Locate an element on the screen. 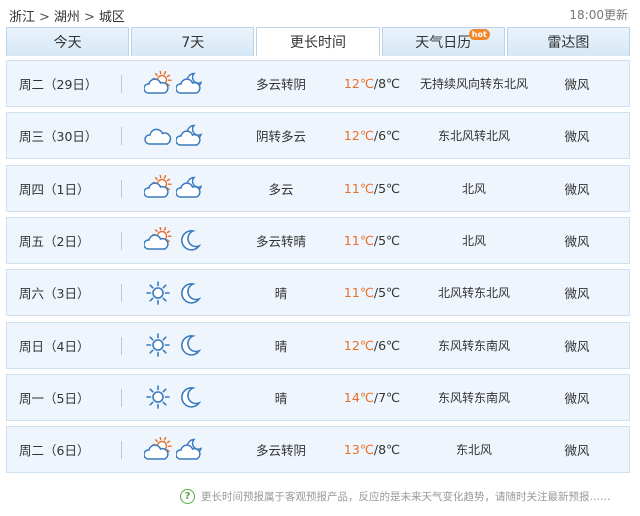 The image size is (640, 516). tab-longer-term: 更长时间 is located at coordinates (318, 41).